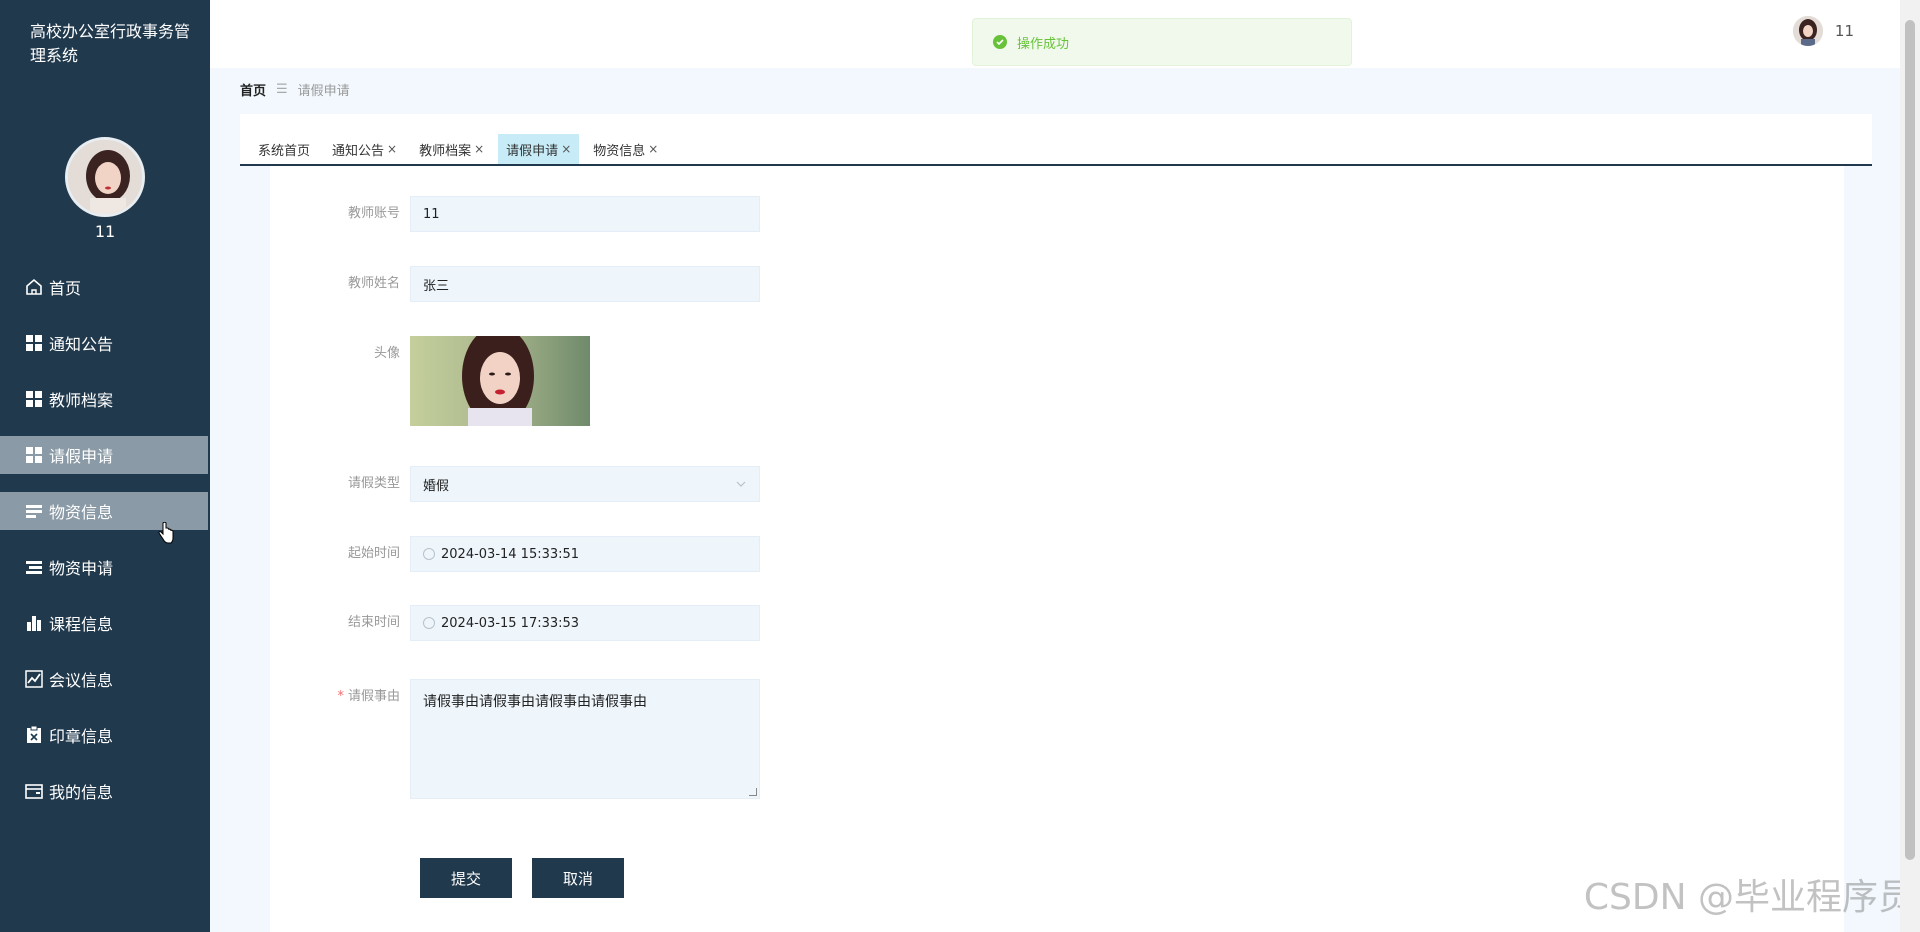 This screenshot has height=932, width=1920. I want to click on sidebar-item-label: 物资申请, so click(81, 568).